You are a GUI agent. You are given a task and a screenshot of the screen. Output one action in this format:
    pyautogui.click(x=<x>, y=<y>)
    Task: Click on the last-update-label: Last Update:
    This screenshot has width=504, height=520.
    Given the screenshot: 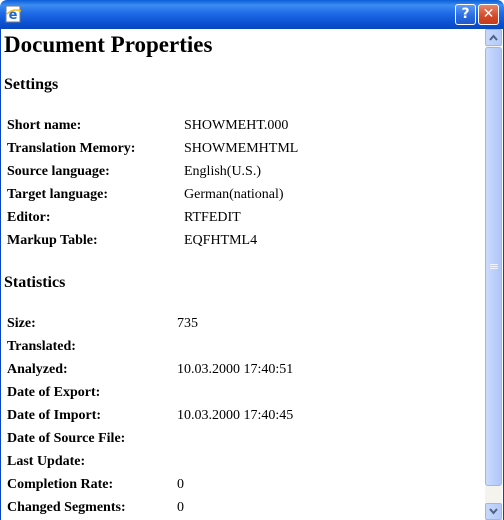 What is the action you would take?
    pyautogui.click(x=46, y=461)
    